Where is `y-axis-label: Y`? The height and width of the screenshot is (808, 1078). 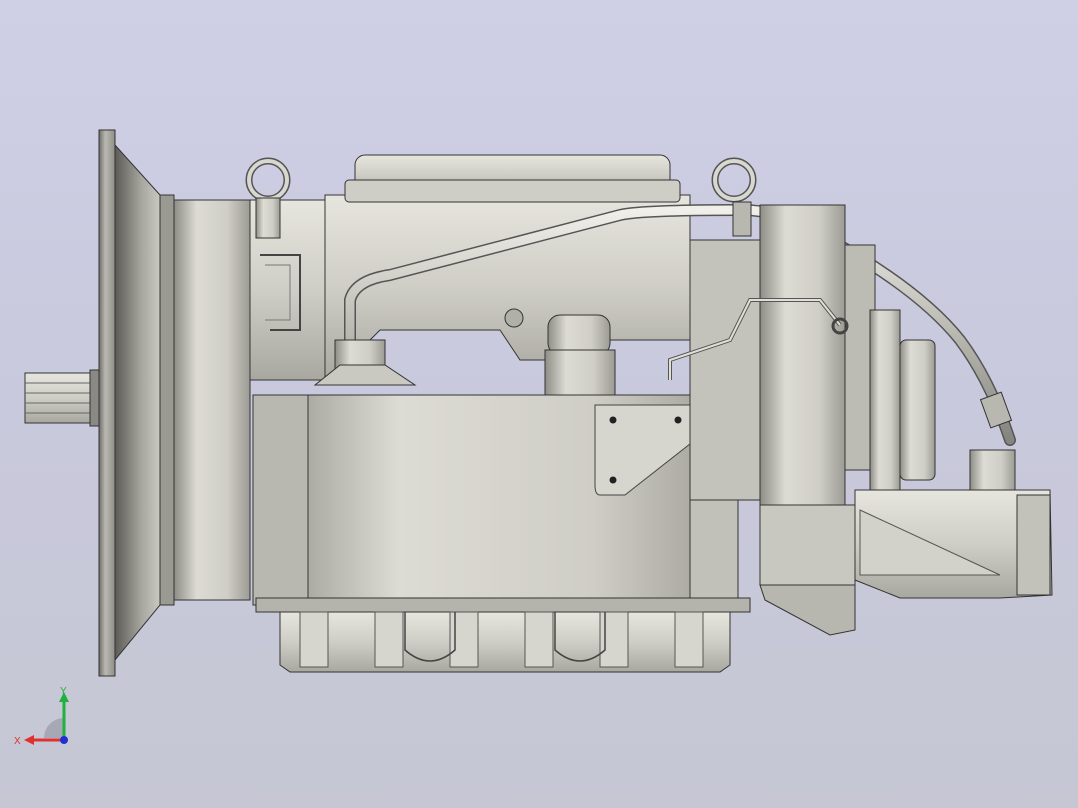 y-axis-label: Y is located at coordinates (63, 691).